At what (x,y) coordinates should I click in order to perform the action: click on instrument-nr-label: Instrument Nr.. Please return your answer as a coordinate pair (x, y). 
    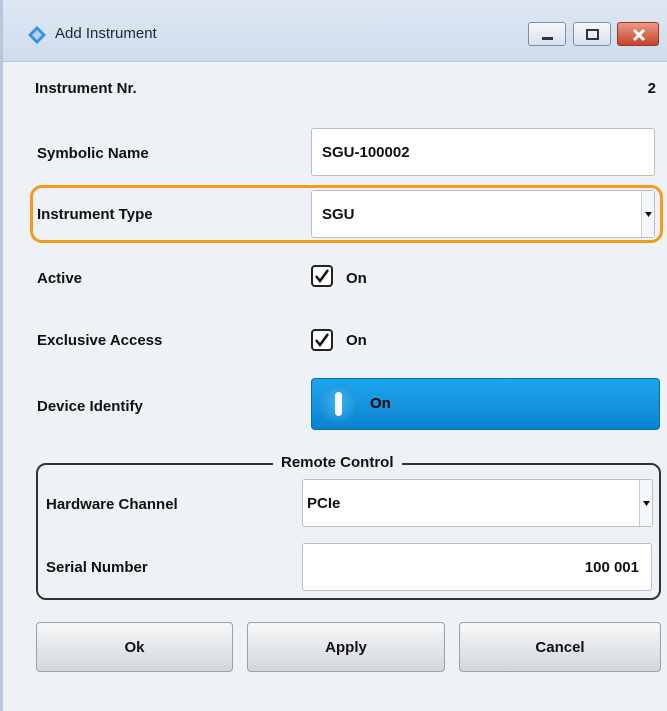
    Looking at the image, I should click on (86, 88).